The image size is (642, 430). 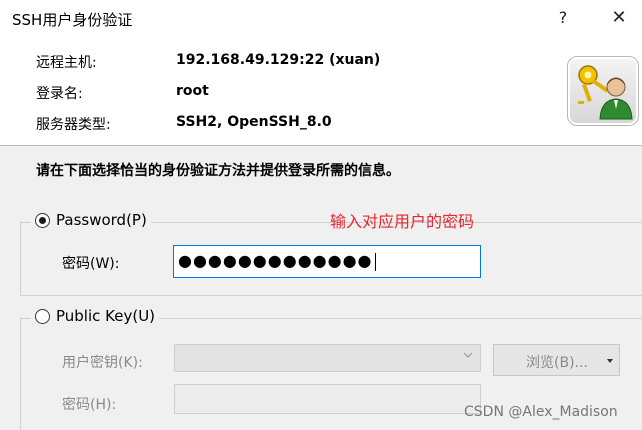 What do you see at coordinates (42, 220) in the screenshot?
I see `password-radio` at bounding box center [42, 220].